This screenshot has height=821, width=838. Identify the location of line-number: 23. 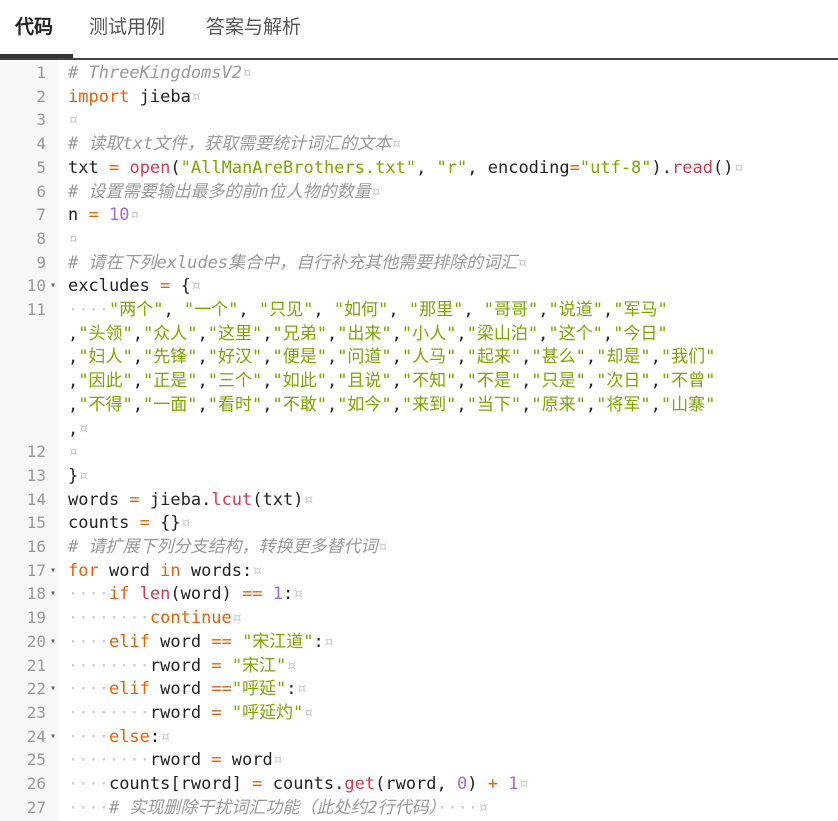
(36, 712).